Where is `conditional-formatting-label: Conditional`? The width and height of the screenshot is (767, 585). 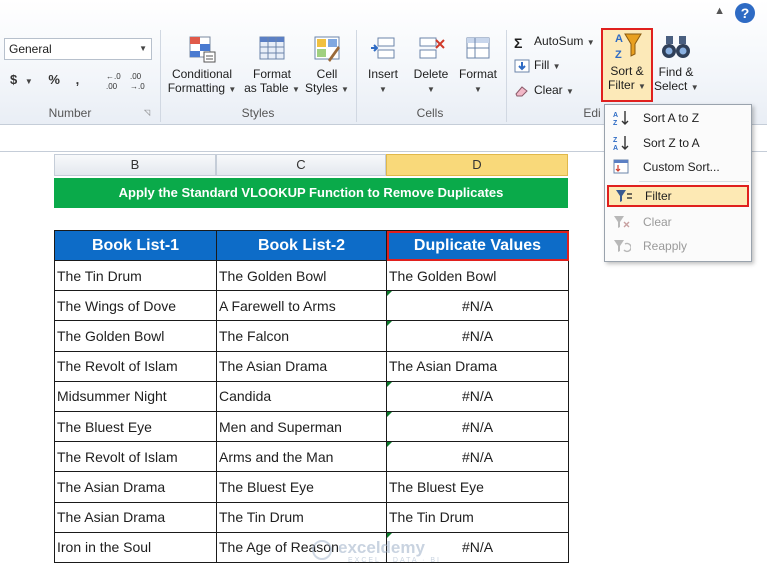 conditional-formatting-label: Conditional is located at coordinates (202, 74).